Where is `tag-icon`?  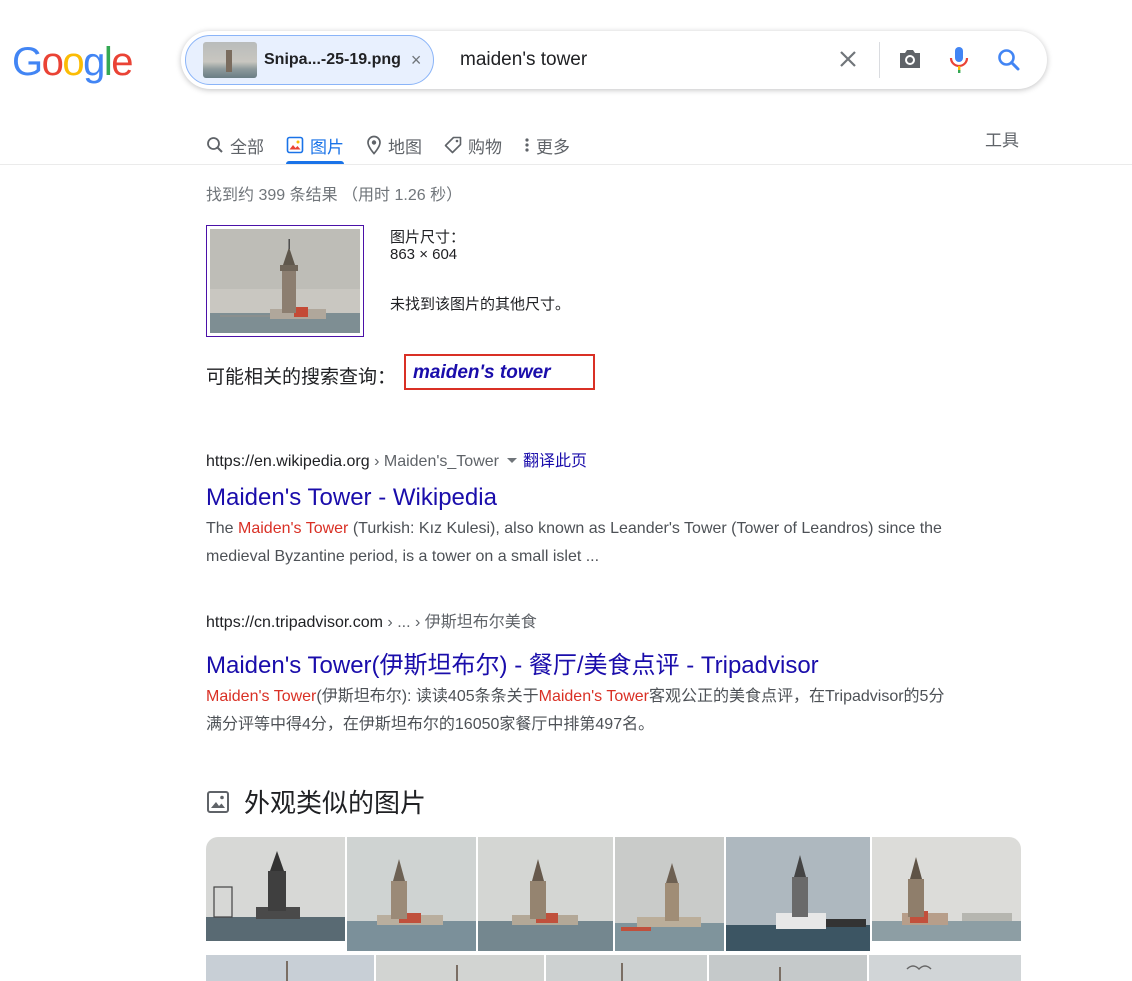
tag-icon is located at coordinates (453, 145).